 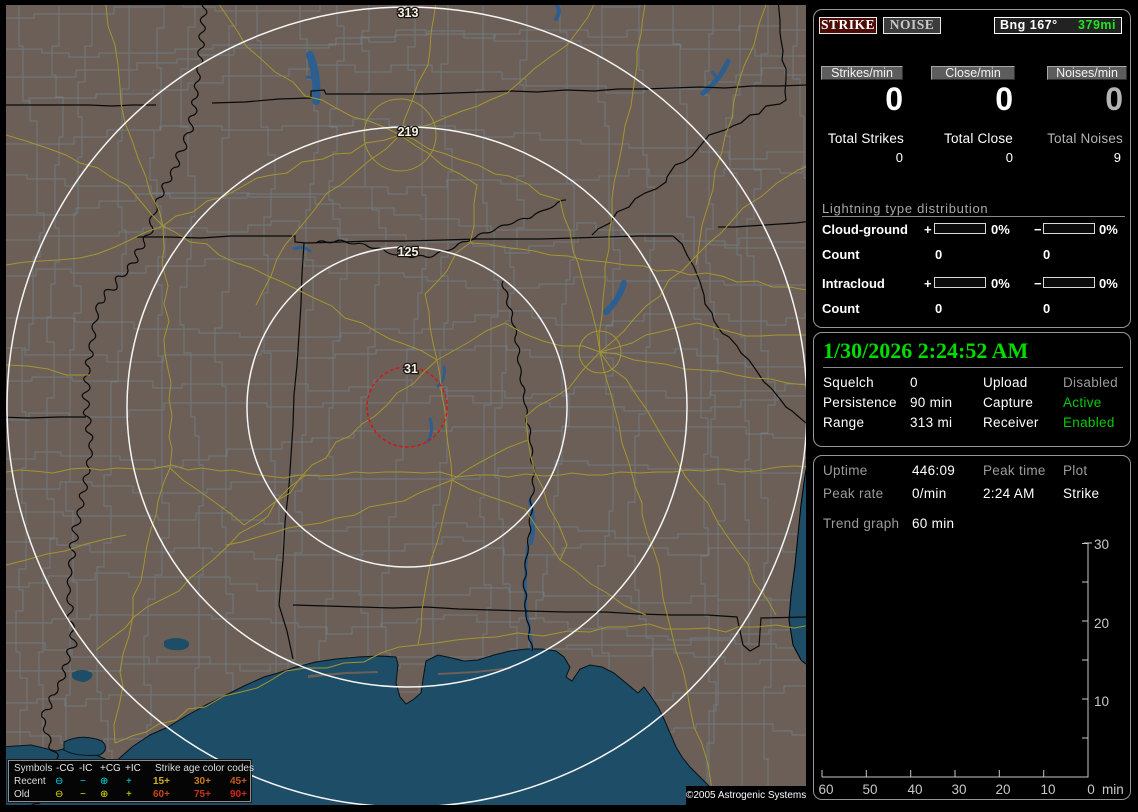 What do you see at coordinates (825, 789) in the screenshot?
I see `svg-text: 60` at bounding box center [825, 789].